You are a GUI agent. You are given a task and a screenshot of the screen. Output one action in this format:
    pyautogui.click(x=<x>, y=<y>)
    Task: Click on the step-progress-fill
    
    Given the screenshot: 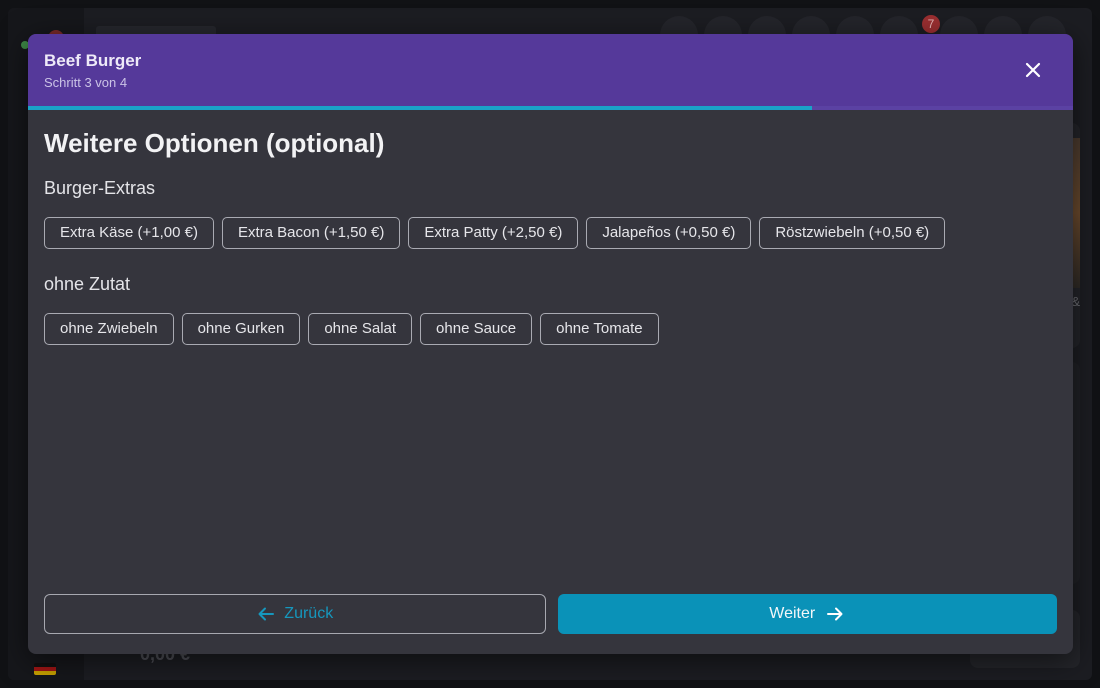 What is the action you would take?
    pyautogui.click(x=420, y=108)
    